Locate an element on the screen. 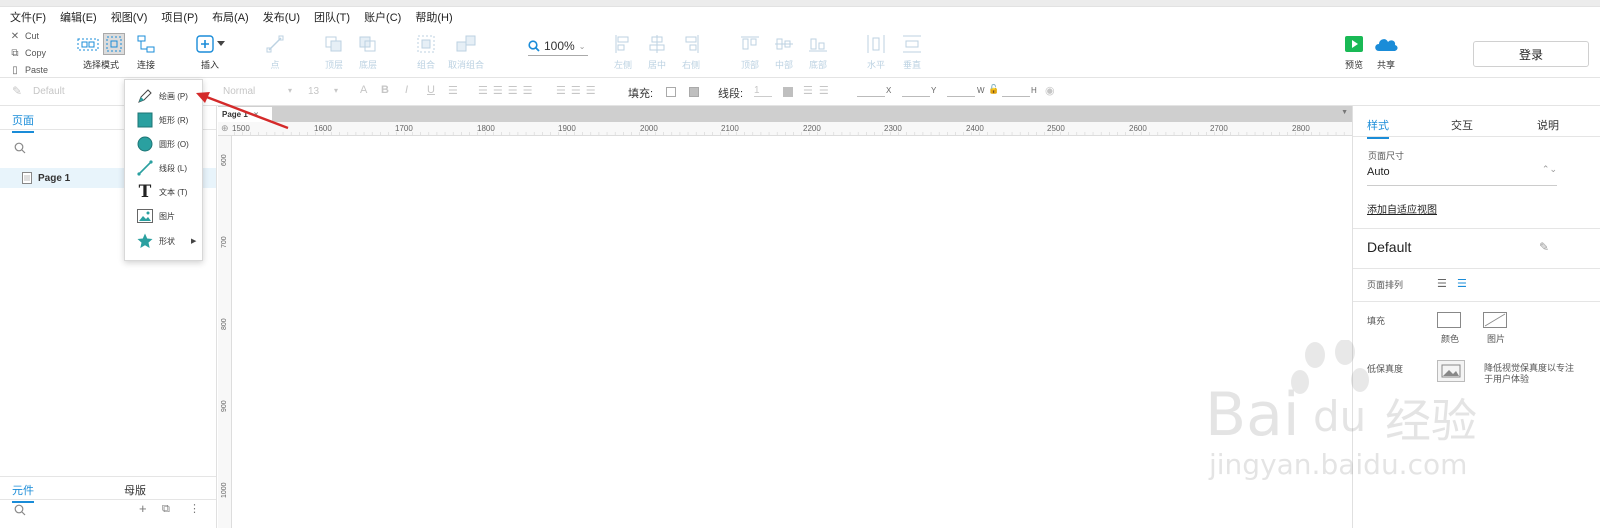  menu-item-line: 线段 (L) is located at coordinates (162, 168).